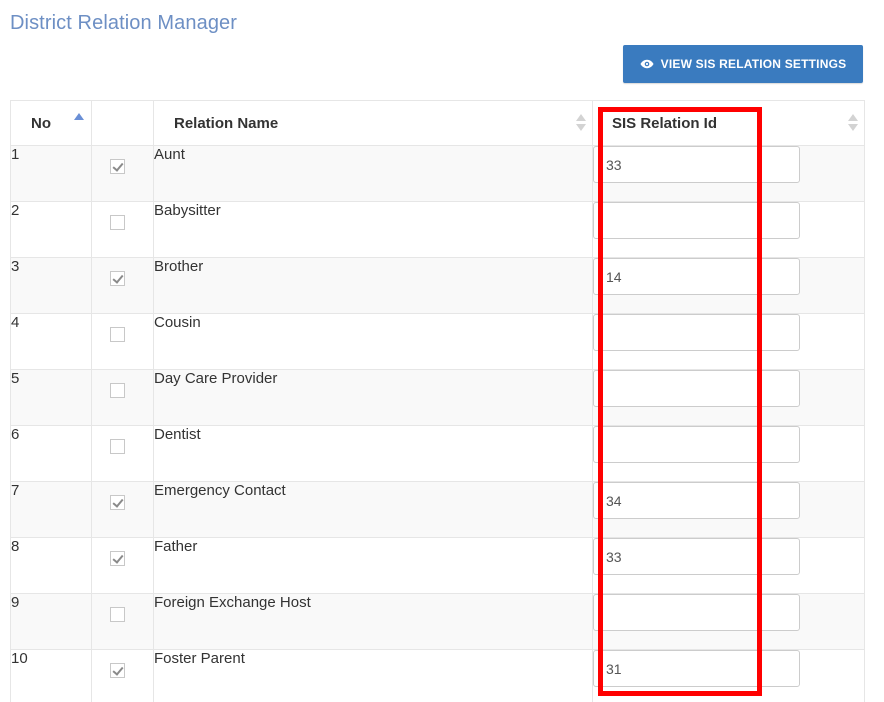 This screenshot has height=702, width=884. I want to click on column-header-no: No, so click(51, 123).